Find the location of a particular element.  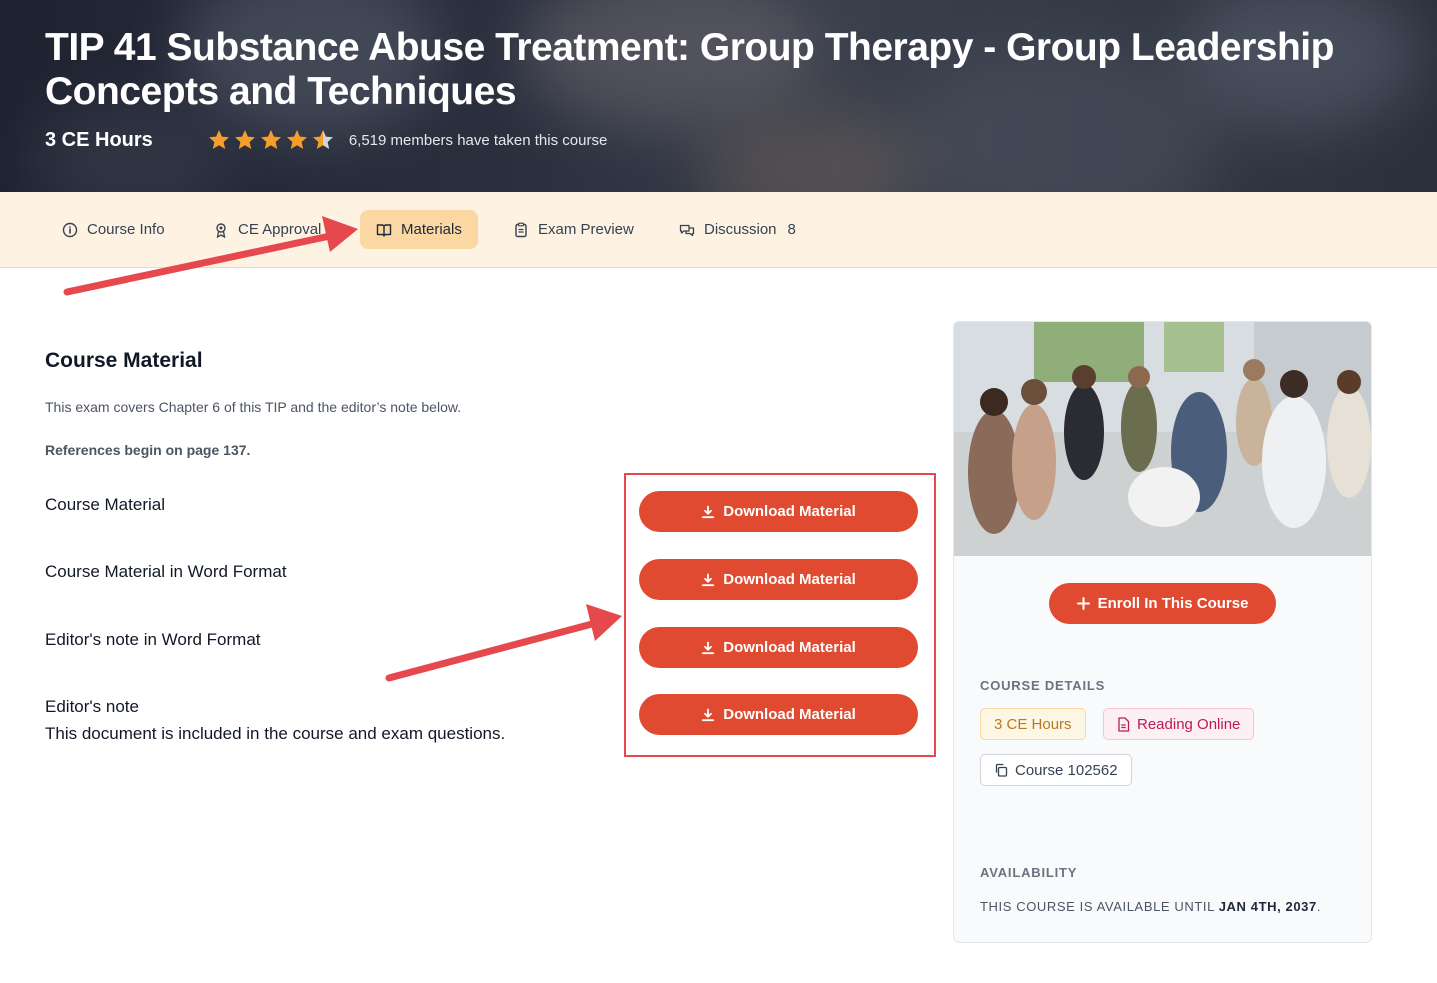

tab-materials: Materials is located at coordinates (419, 229).